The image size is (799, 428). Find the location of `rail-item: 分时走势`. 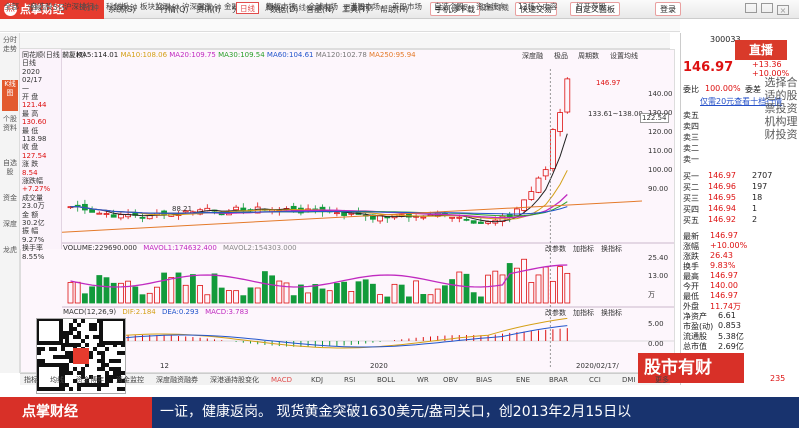

rail-item: 分时走势 is located at coordinates (10, 56).